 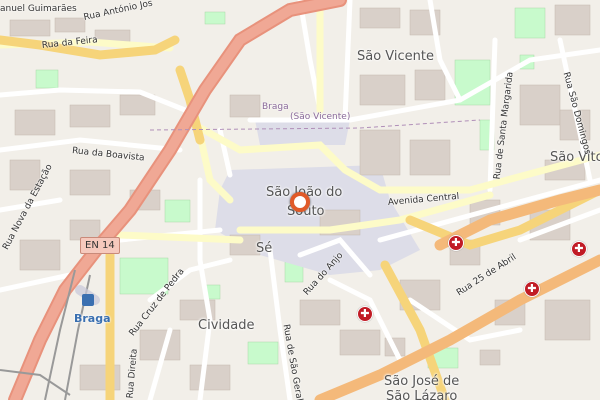 I want to click on street-label-manuel-guimaraes: anuel Guimarães, so click(x=38, y=9).